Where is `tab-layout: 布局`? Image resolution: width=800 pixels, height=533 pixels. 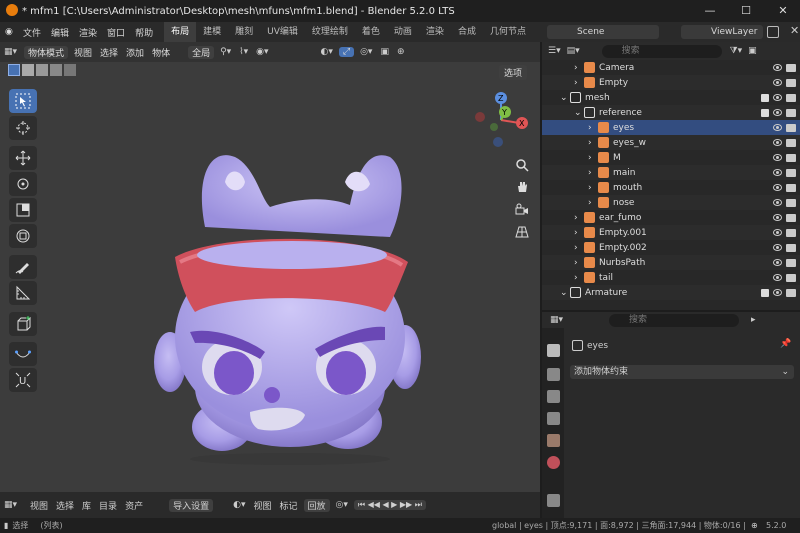
tab-layout: 布局 is located at coordinates (180, 32).